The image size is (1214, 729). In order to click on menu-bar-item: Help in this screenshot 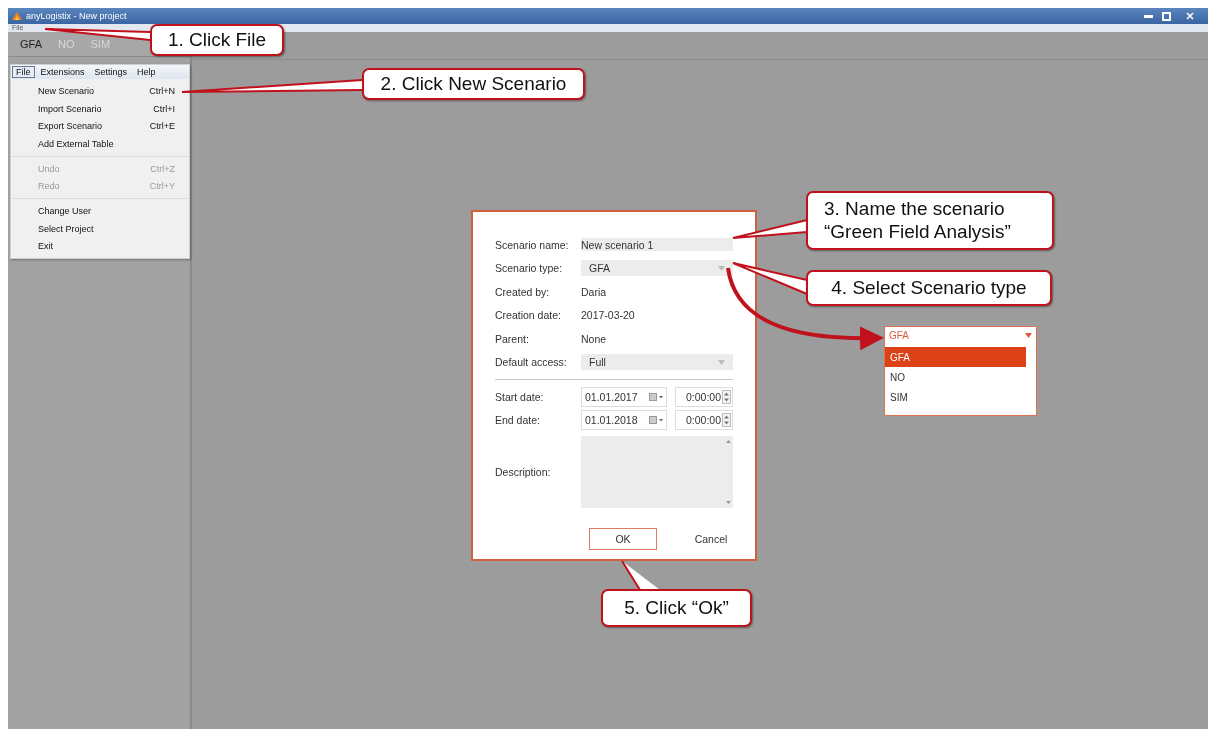, I will do `click(146, 72)`.